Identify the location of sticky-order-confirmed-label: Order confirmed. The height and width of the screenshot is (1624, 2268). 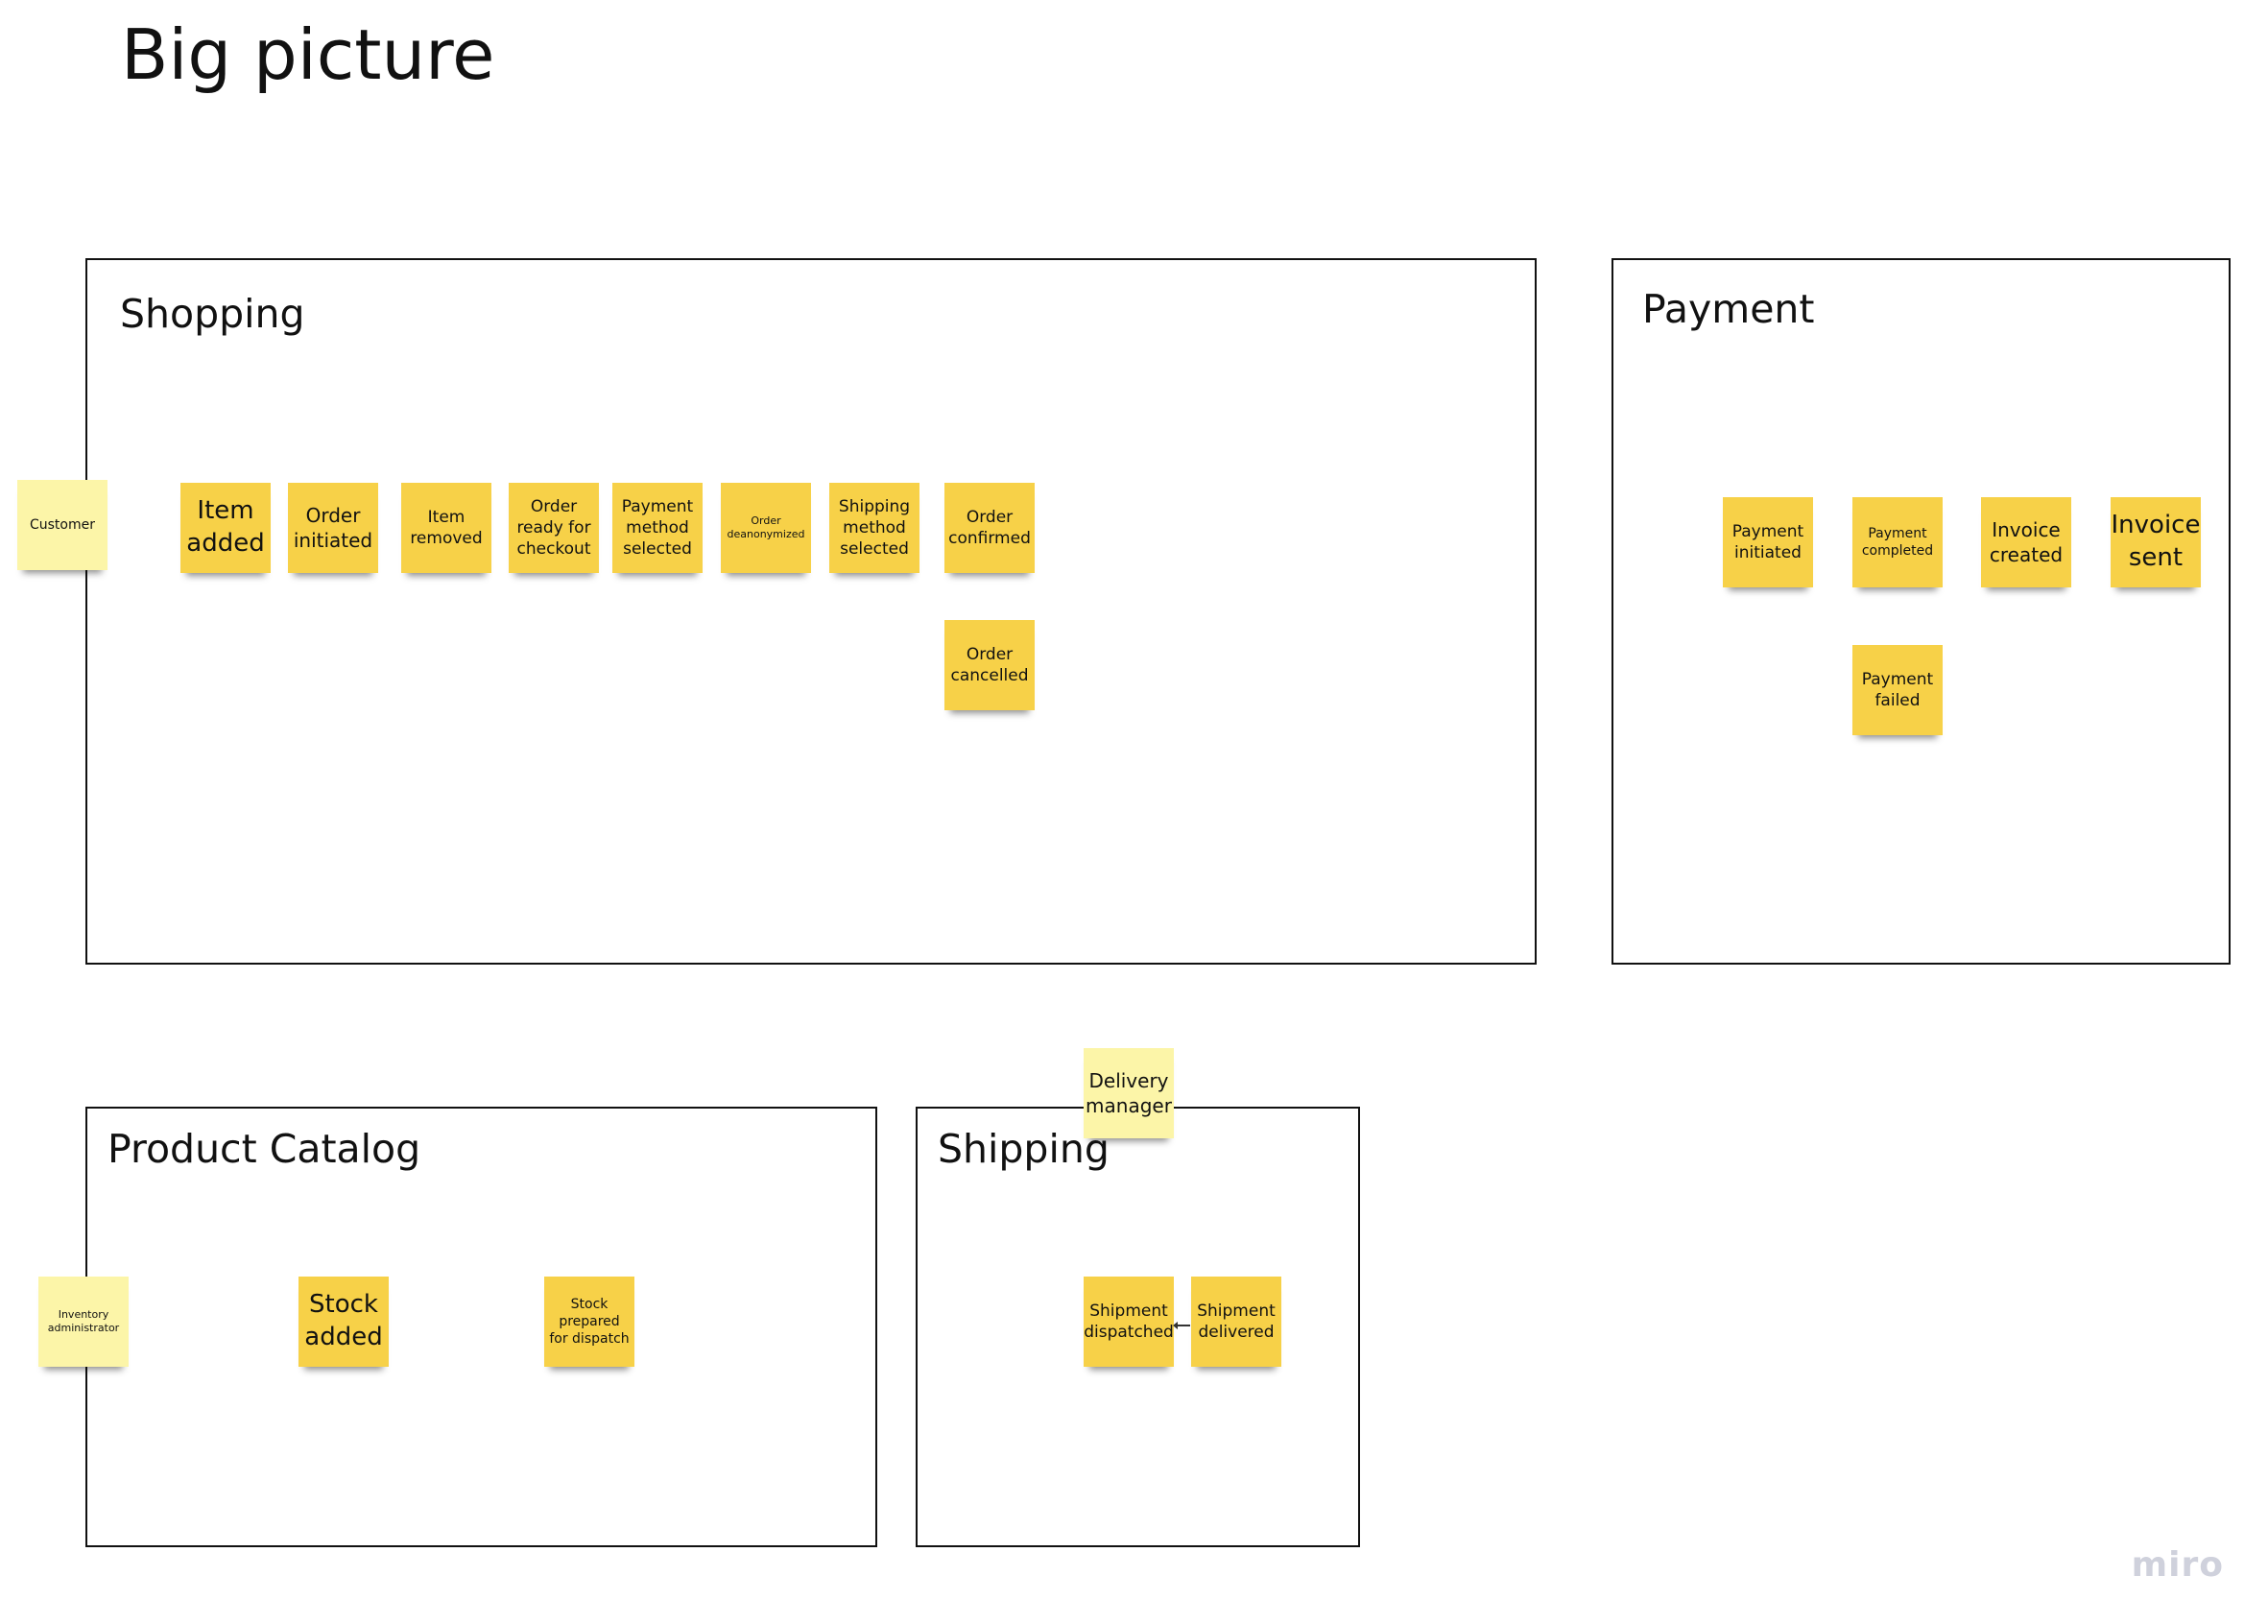
(989, 527).